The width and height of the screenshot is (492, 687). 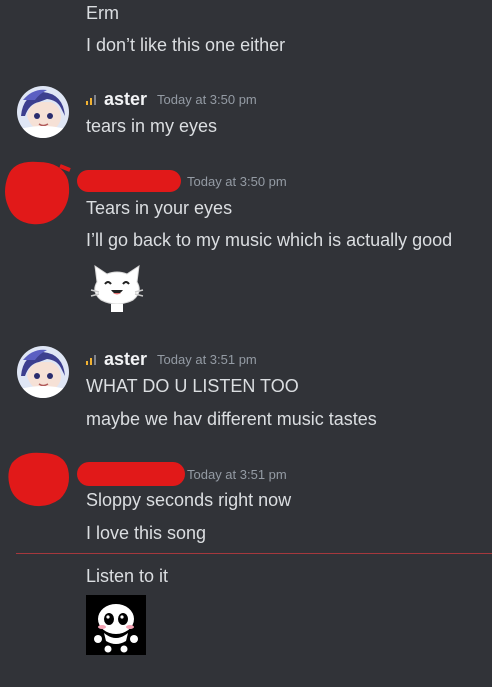 I want to click on new-messages-divider, so click(x=254, y=553).